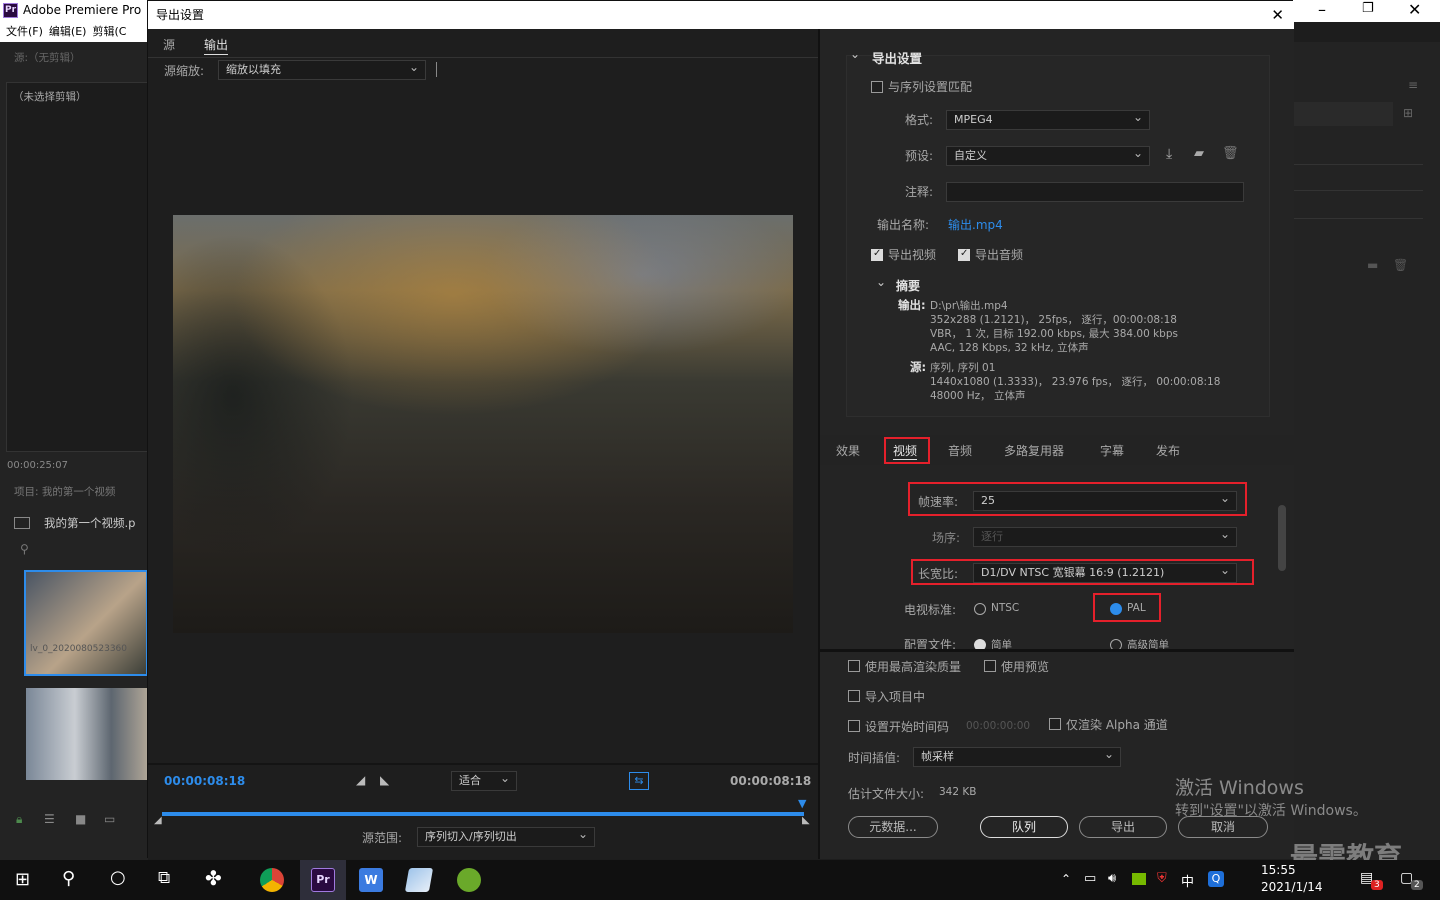 The height and width of the screenshot is (900, 1440). What do you see at coordinates (1400, 265) in the screenshot?
I see `trash-icon: 🗑︎` at bounding box center [1400, 265].